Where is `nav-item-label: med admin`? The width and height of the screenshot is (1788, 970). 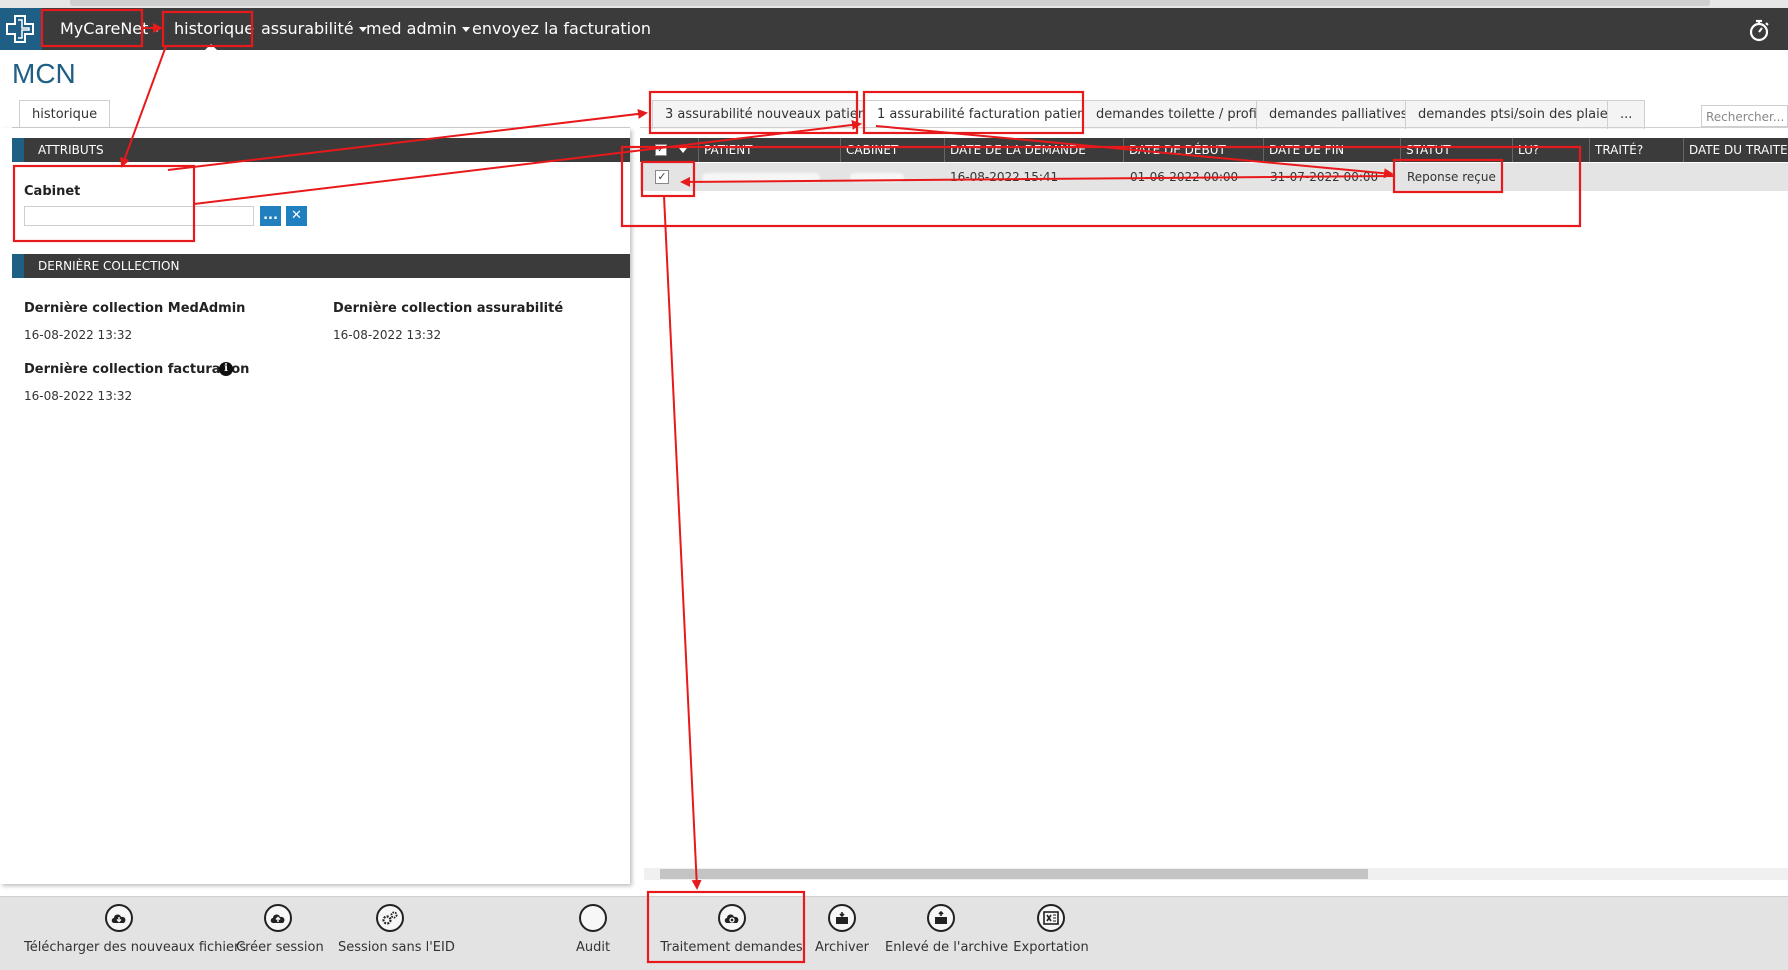
nav-item-label: med admin is located at coordinates (411, 28).